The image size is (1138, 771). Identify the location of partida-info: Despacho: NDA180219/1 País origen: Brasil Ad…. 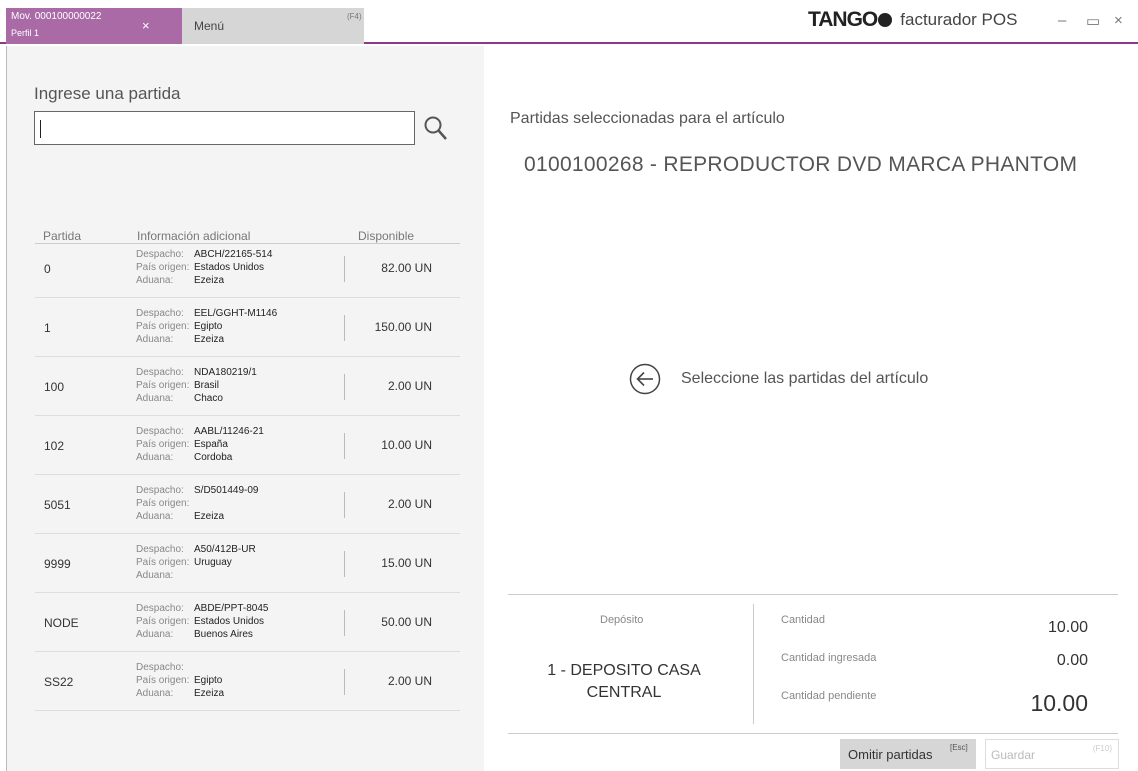
(196, 385).